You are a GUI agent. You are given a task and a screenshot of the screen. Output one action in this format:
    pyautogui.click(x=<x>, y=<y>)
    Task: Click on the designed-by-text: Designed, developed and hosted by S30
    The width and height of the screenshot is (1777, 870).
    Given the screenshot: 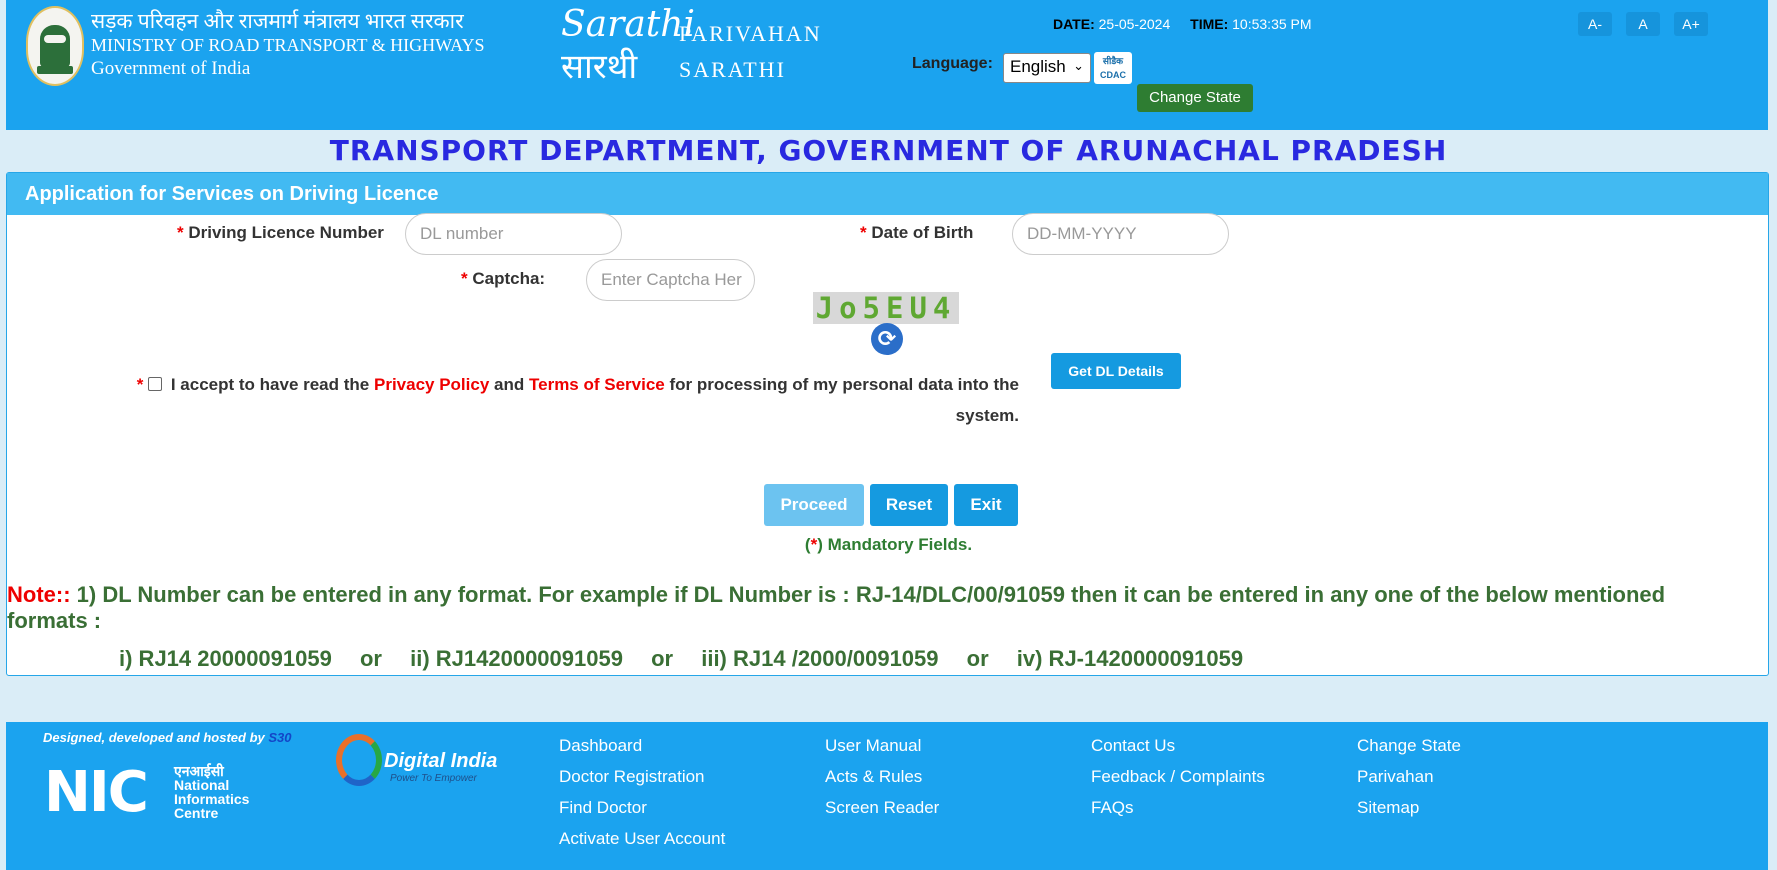 What is the action you would take?
    pyautogui.click(x=167, y=737)
    